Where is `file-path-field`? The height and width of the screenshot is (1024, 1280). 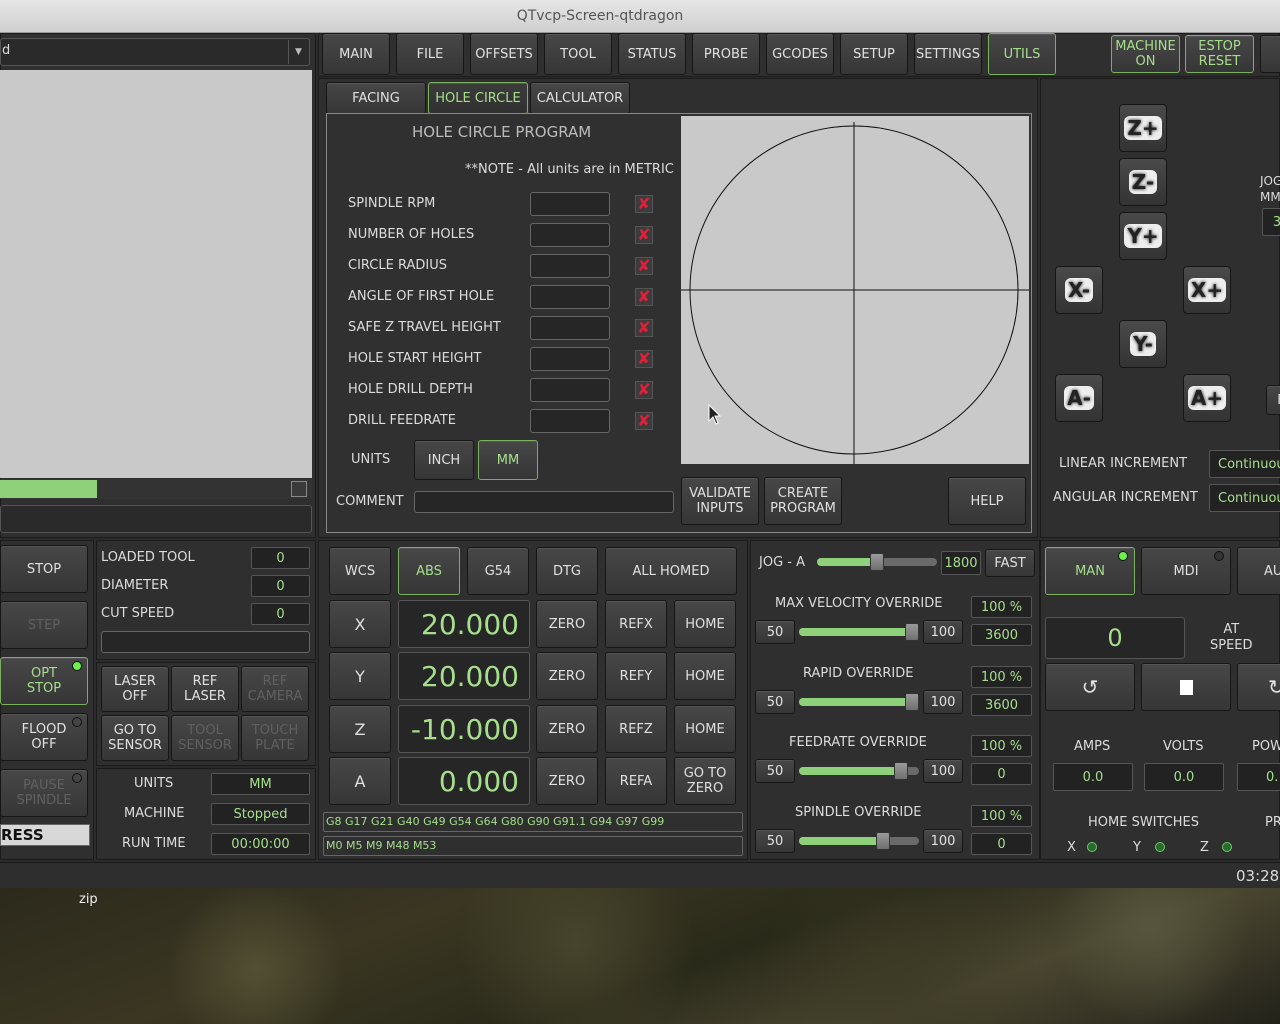
file-path-field is located at coordinates (156, 519).